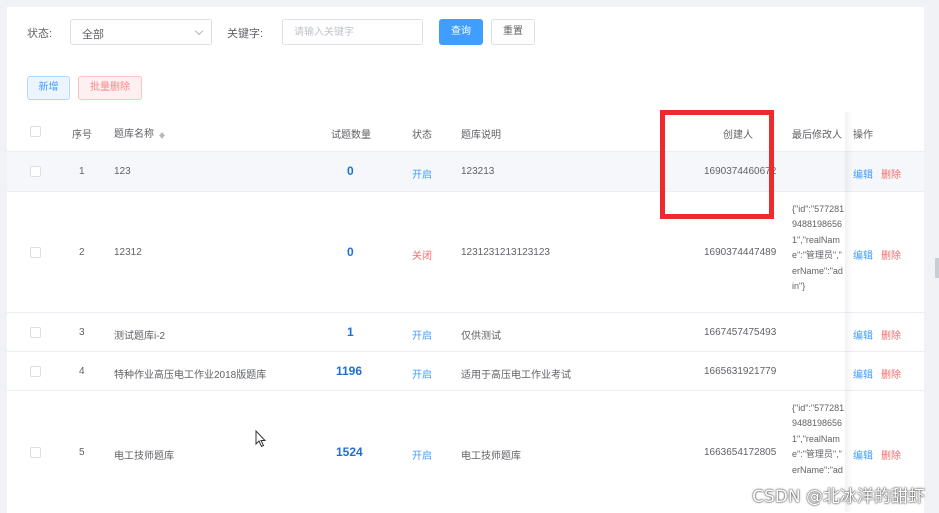  What do you see at coordinates (35, 131) in the screenshot?
I see `select-all-checkbox` at bounding box center [35, 131].